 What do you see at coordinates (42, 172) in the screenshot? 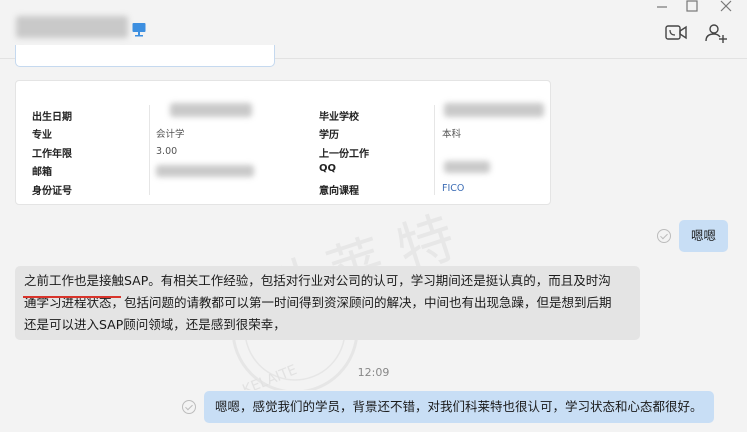
I see `email-label: 邮箱` at bounding box center [42, 172].